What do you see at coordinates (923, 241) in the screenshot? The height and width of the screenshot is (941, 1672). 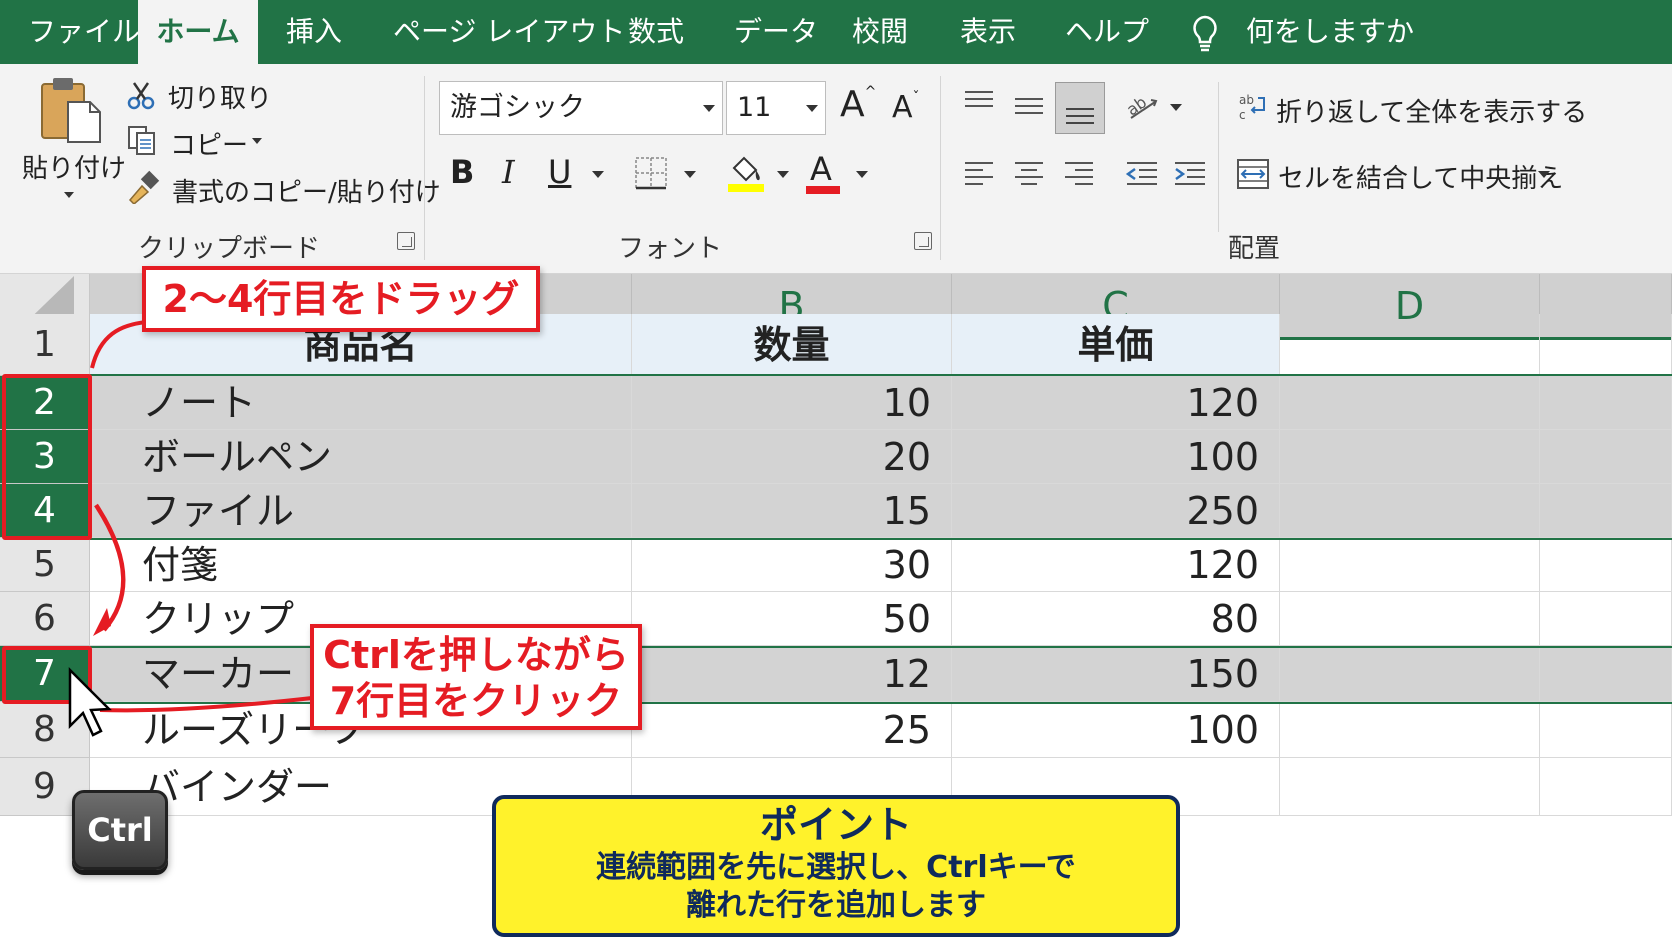 I see `font-launcher-icon` at bounding box center [923, 241].